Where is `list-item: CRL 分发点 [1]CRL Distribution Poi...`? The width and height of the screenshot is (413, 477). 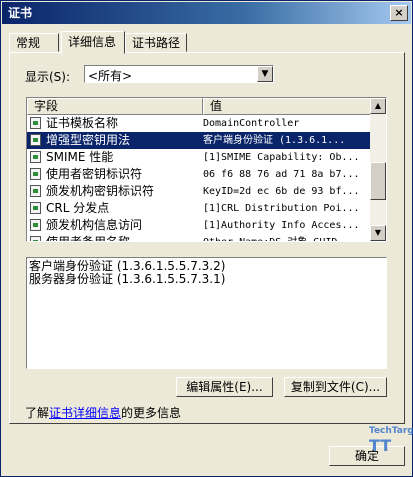
list-item: CRL 分发点 [1]CRL Distribution Poi... is located at coordinates (199, 208).